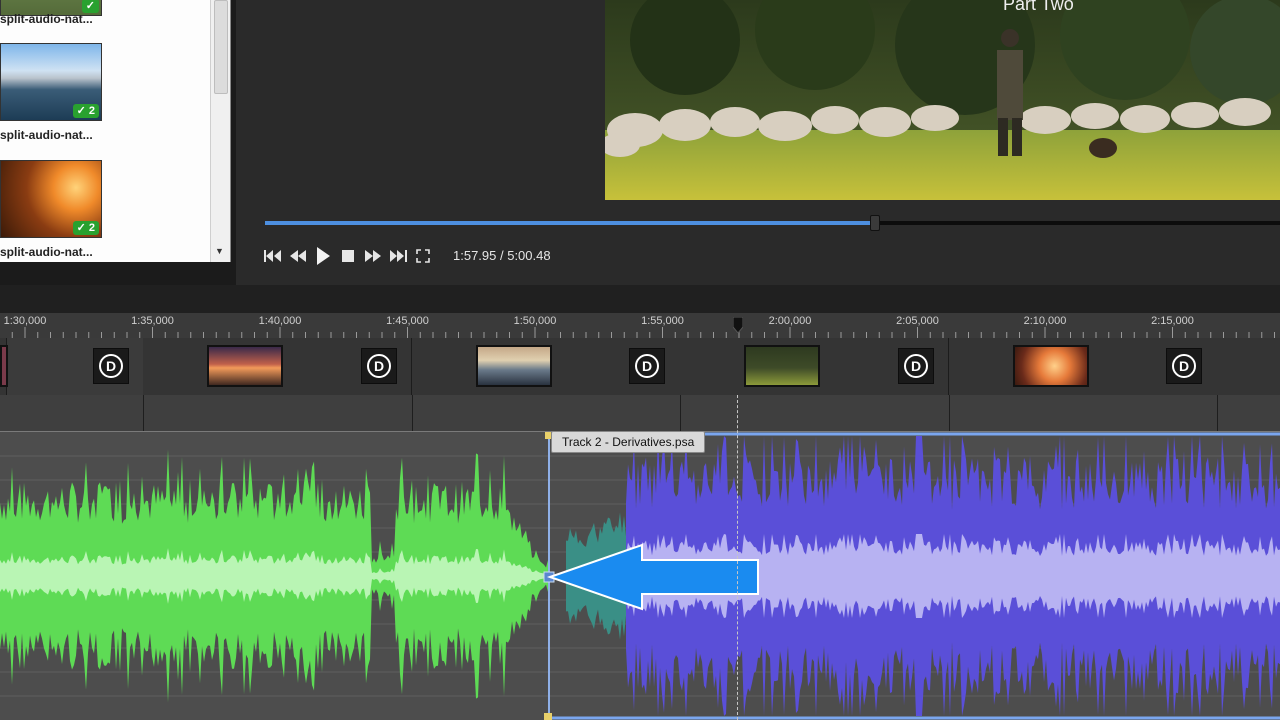 The width and height of the screenshot is (1280, 720). I want to click on seek-progress, so click(569, 223).